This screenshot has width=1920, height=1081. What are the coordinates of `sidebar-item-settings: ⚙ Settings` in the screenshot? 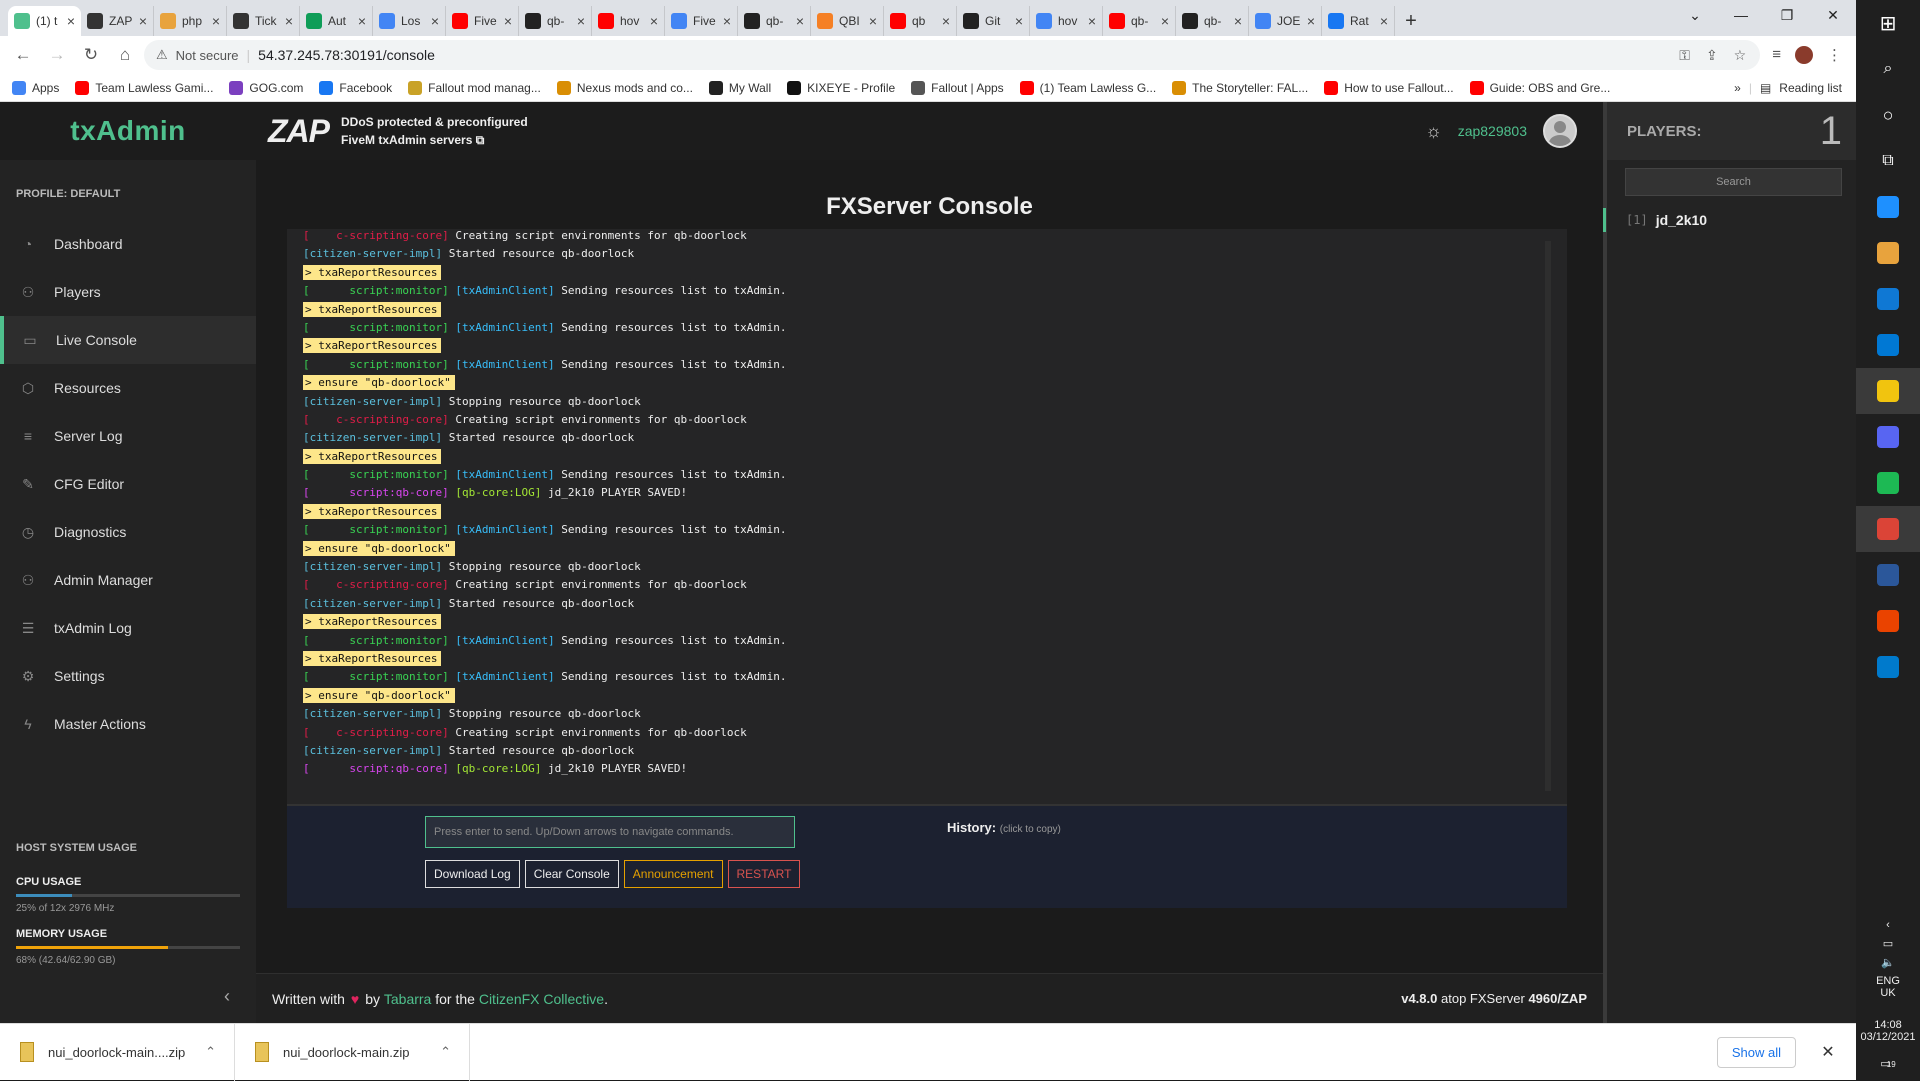 It's located at (128, 676).